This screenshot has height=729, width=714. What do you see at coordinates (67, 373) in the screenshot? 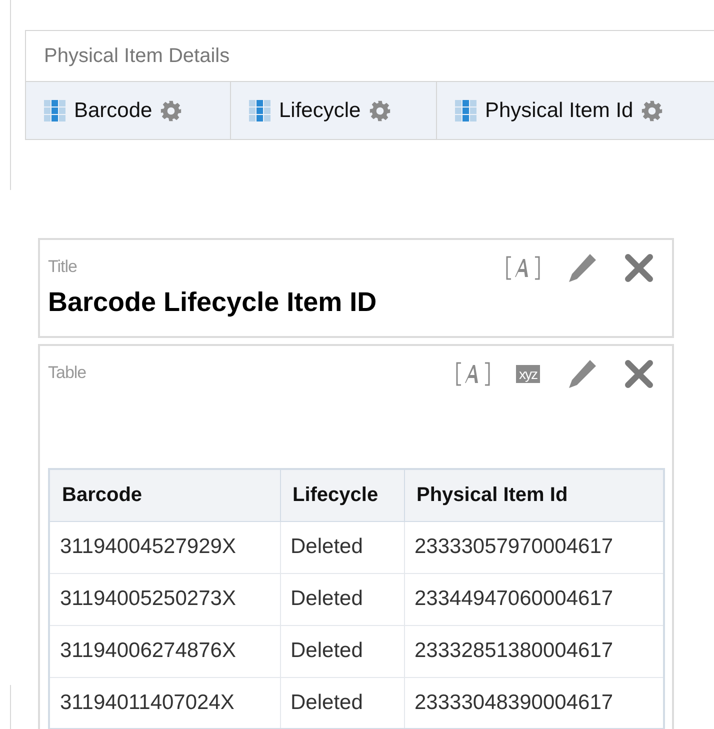
I see `view-label: Table` at bounding box center [67, 373].